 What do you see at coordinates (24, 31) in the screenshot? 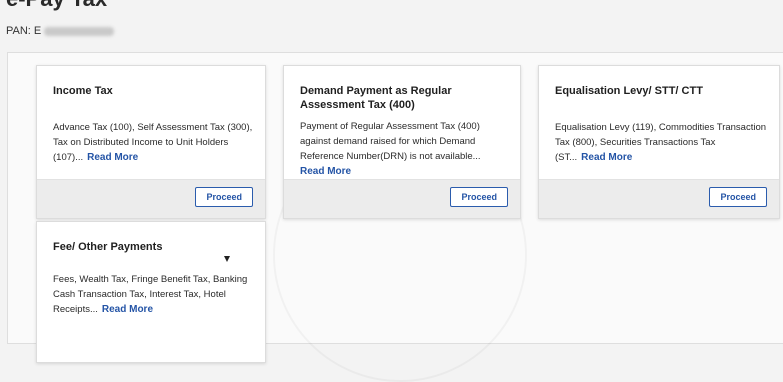
I see `pan-label: PAN: E` at bounding box center [24, 31].